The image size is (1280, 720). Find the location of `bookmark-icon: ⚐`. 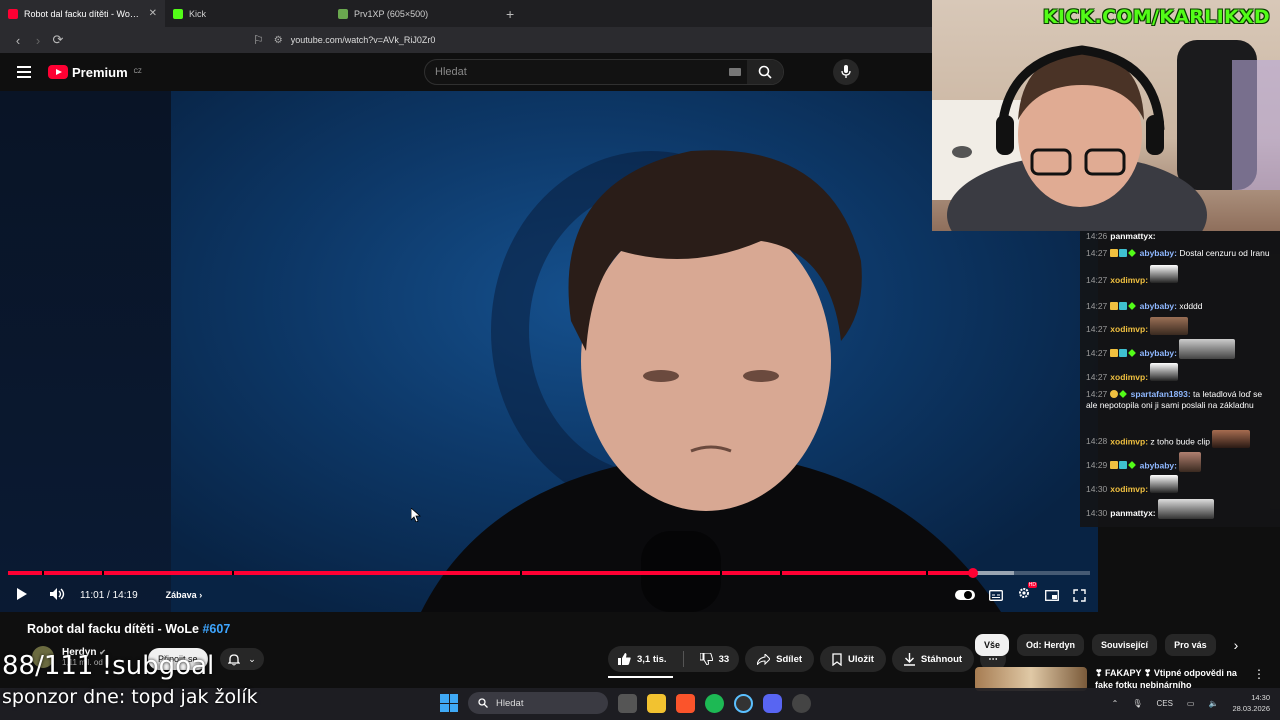

bookmark-icon: ⚐ is located at coordinates (258, 40).